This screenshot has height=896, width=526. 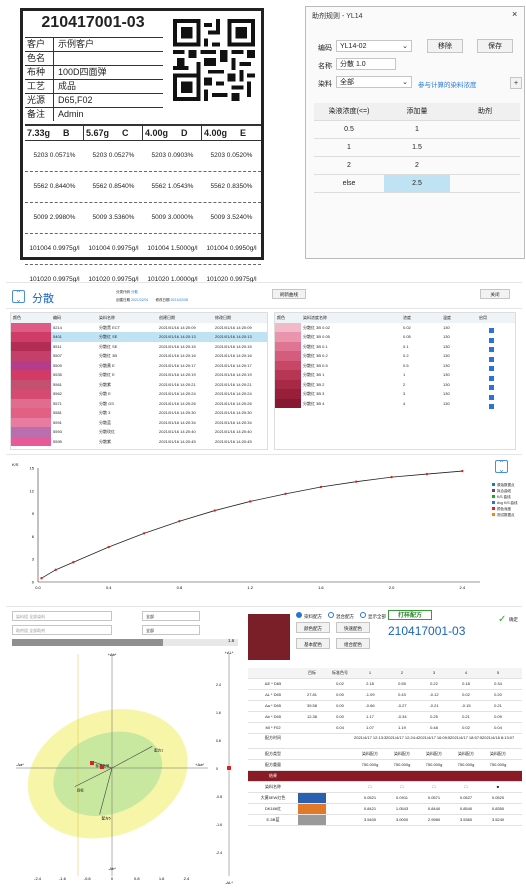 I want to click on column-header: 创建日期, so click(x=185, y=318).